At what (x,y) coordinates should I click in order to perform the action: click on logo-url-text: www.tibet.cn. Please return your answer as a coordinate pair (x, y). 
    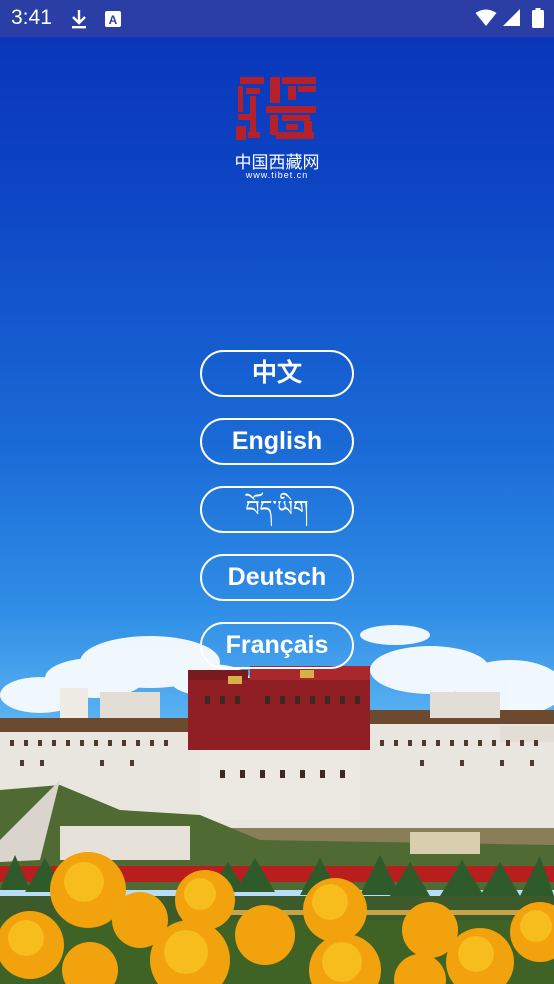
    Looking at the image, I should click on (277, 175).